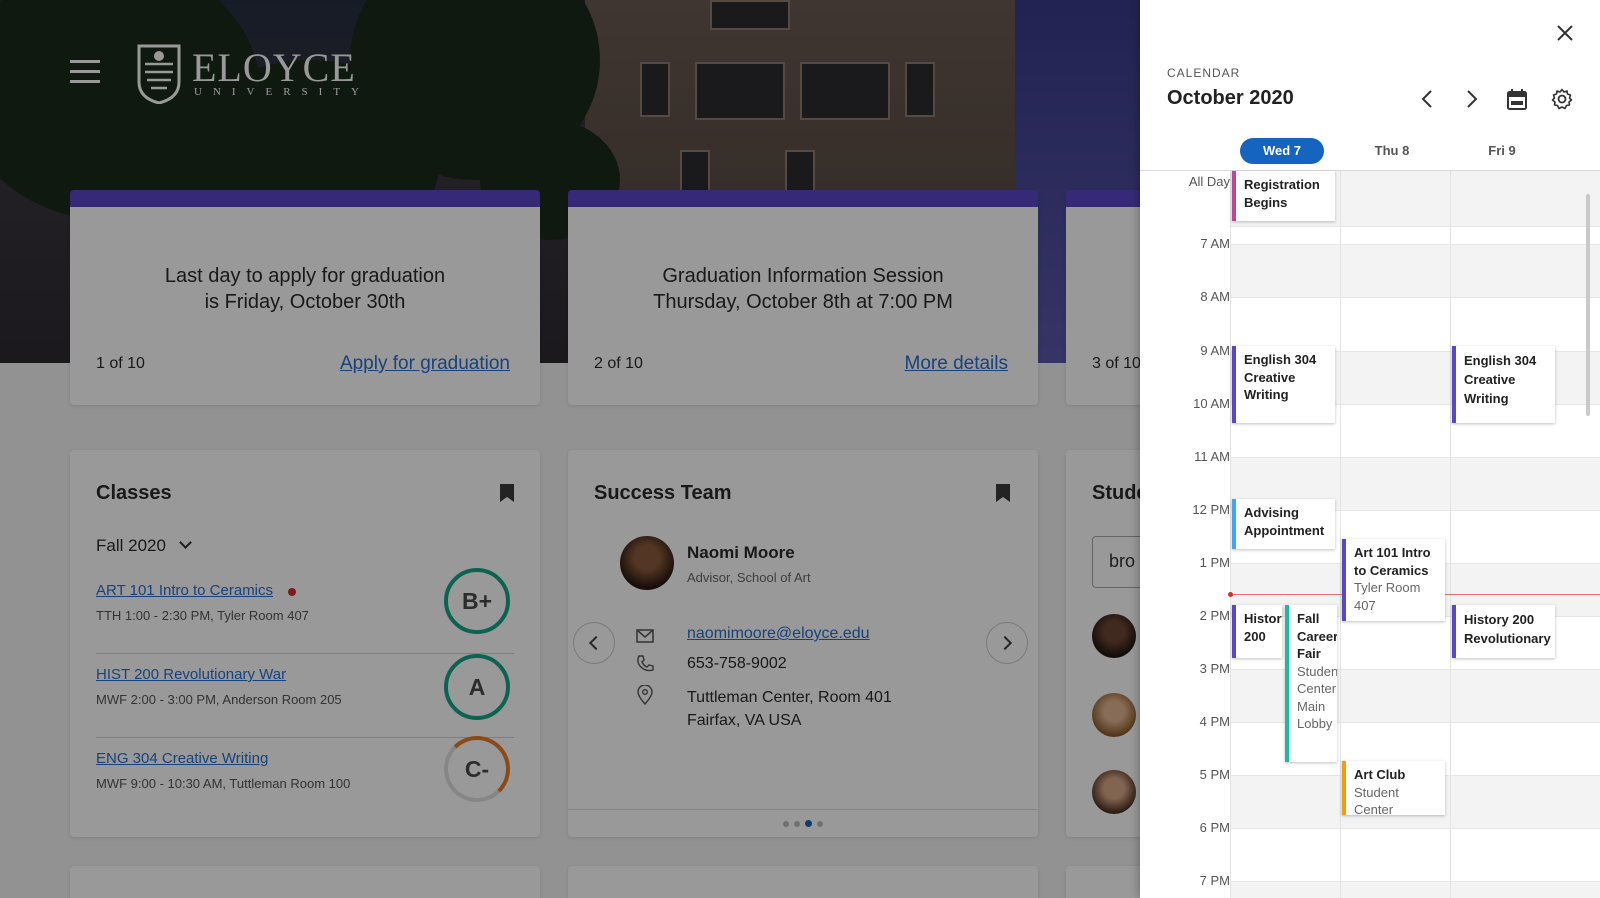 The height and width of the screenshot is (898, 1600). I want to click on event-location: Tyler Room 407, so click(1387, 596).